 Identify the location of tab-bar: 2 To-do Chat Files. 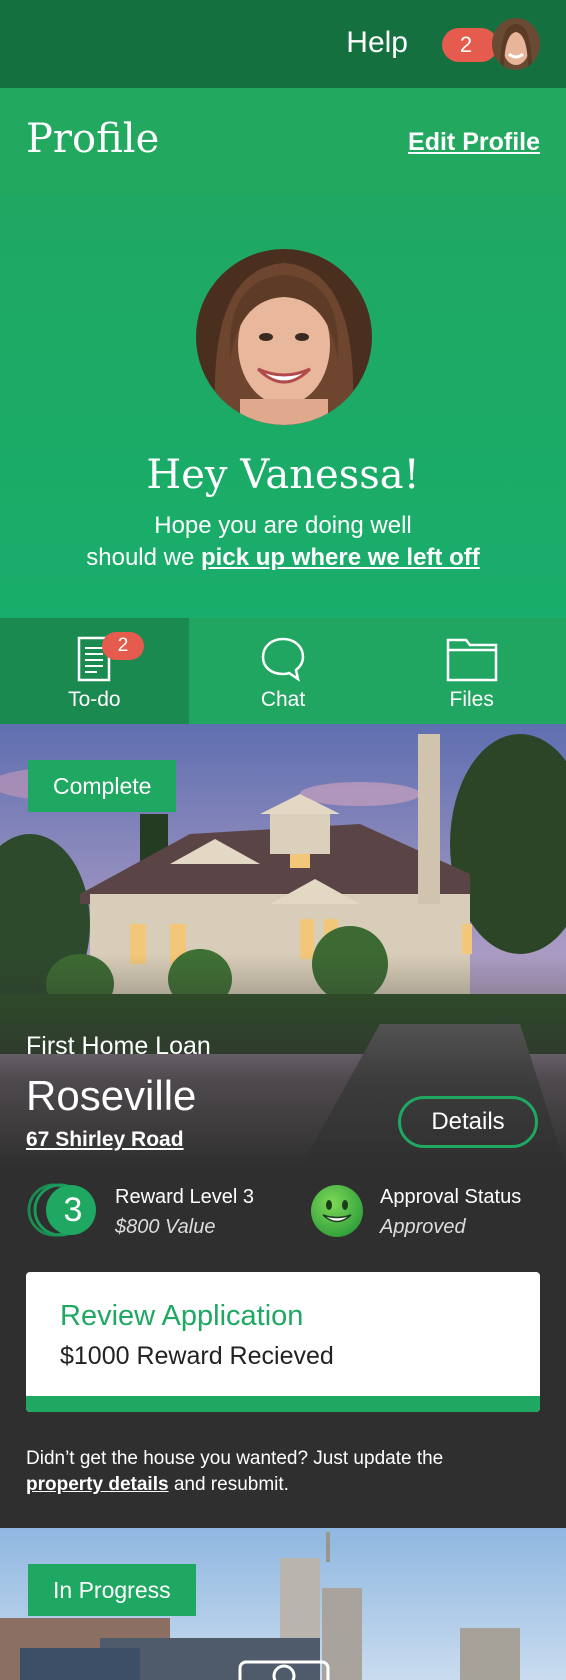
(283, 671).